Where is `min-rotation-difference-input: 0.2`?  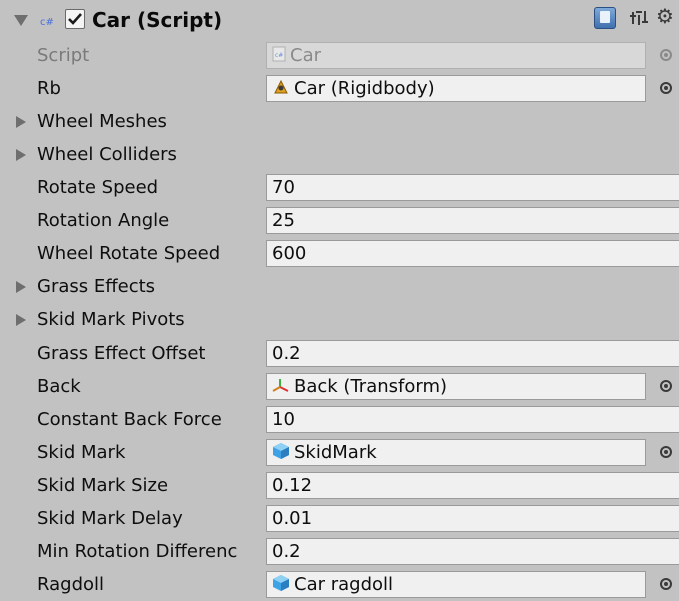 min-rotation-difference-input: 0.2 is located at coordinates (472, 551).